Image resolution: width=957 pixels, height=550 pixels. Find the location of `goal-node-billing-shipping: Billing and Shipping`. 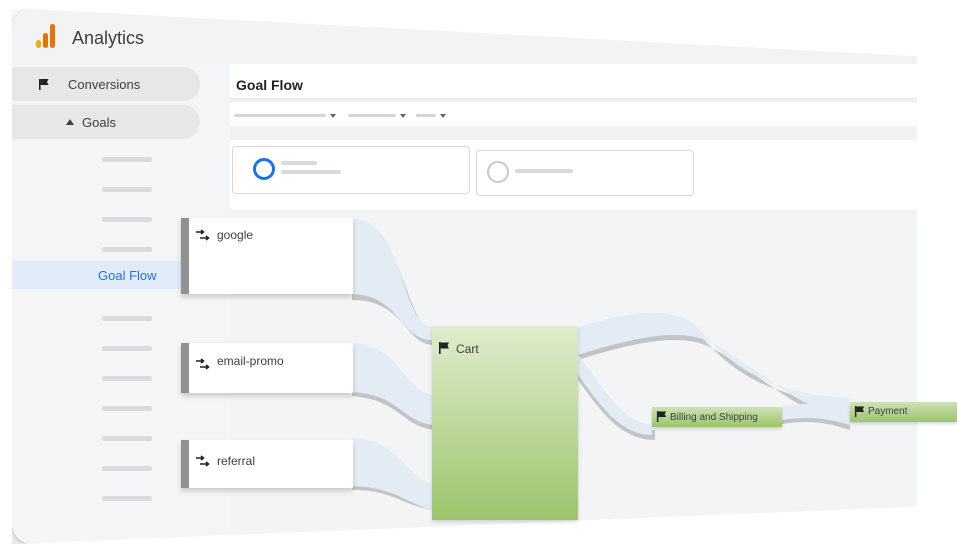

goal-node-billing-shipping: Billing and Shipping is located at coordinates (717, 417).